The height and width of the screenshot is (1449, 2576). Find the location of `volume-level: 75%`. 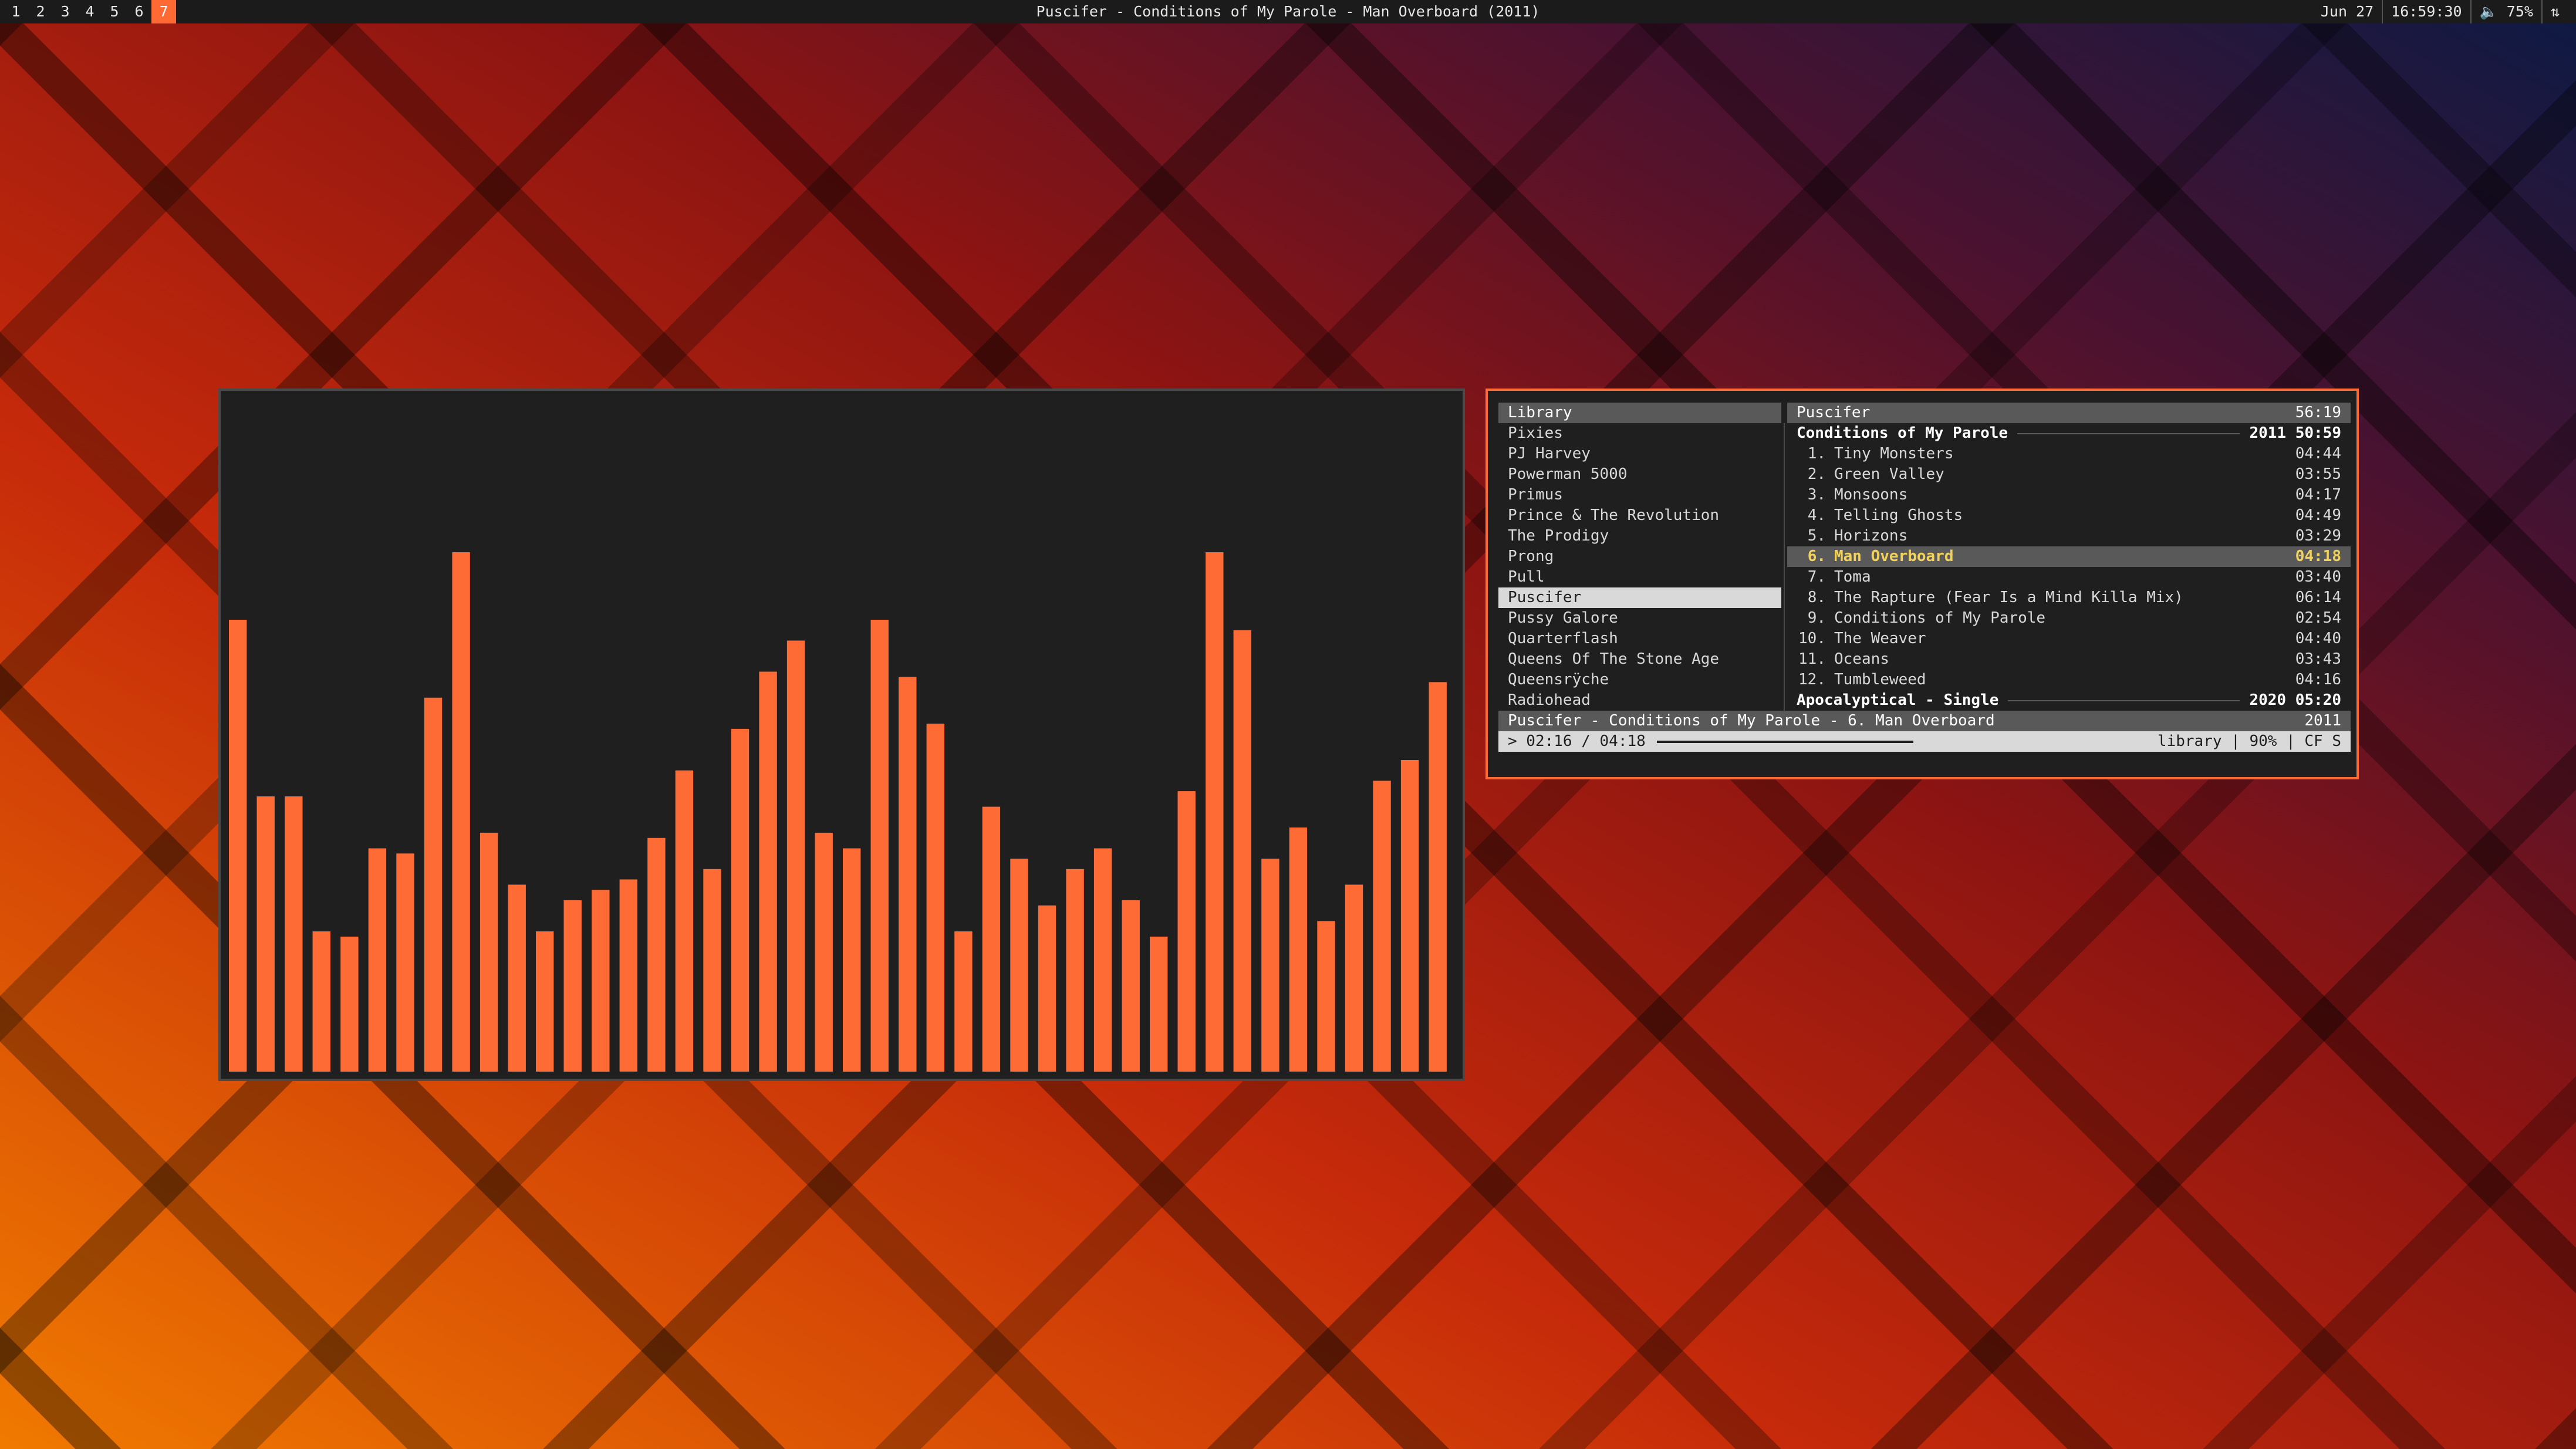

volume-level: 75% is located at coordinates (2519, 11).